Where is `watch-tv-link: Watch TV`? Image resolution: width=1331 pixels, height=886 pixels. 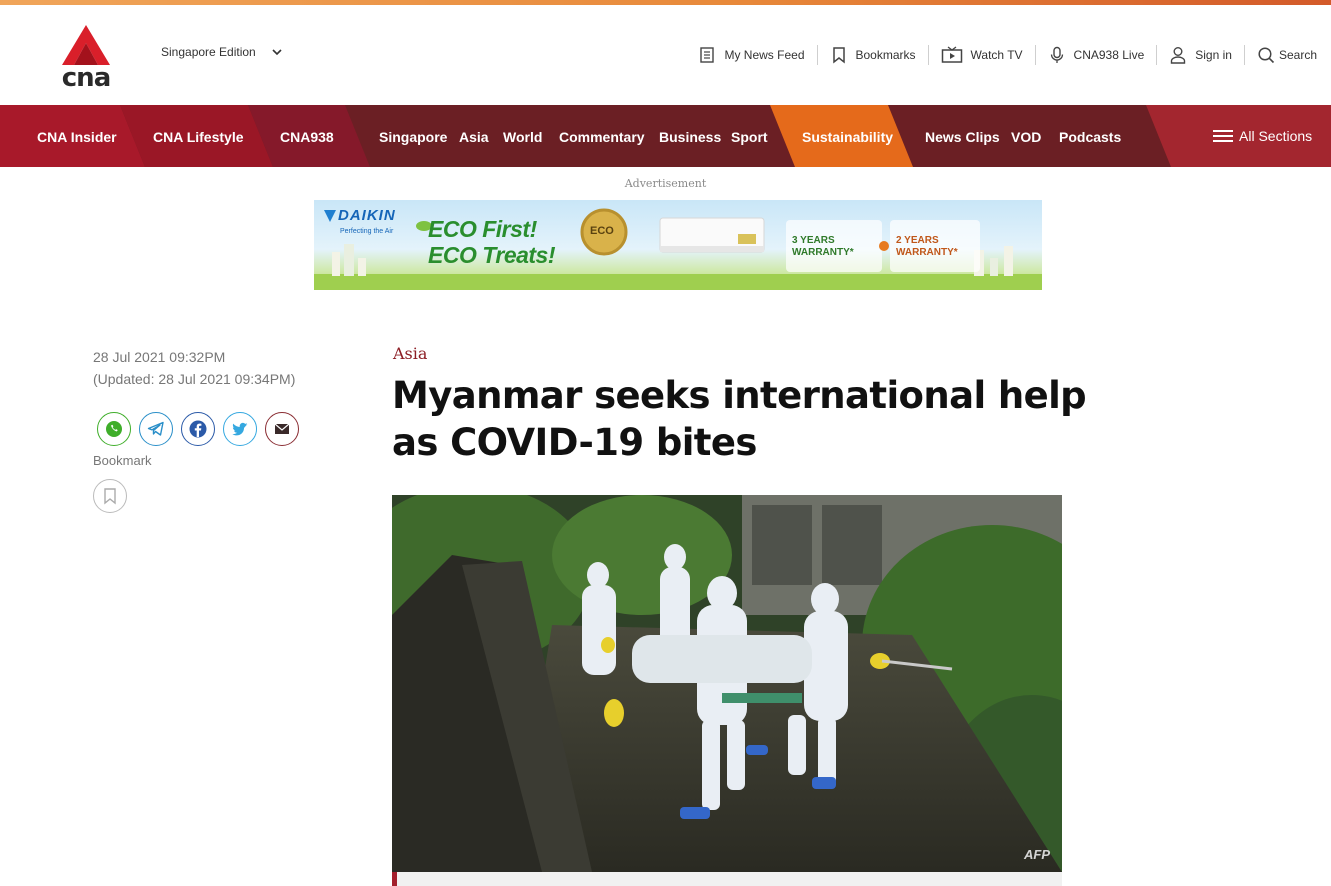
watch-tv-link: Watch TV is located at coordinates (982, 55).